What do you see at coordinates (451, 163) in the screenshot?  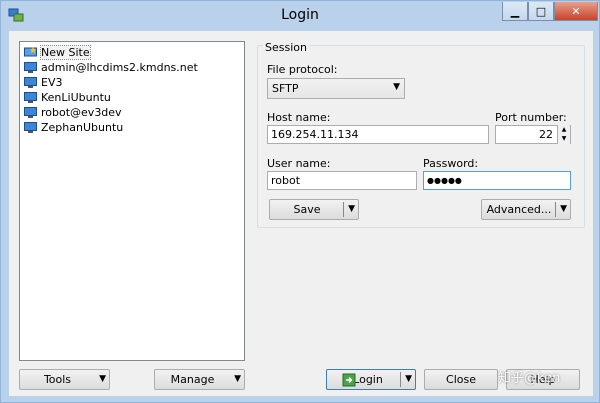 I see `password-label: Password:` at bounding box center [451, 163].